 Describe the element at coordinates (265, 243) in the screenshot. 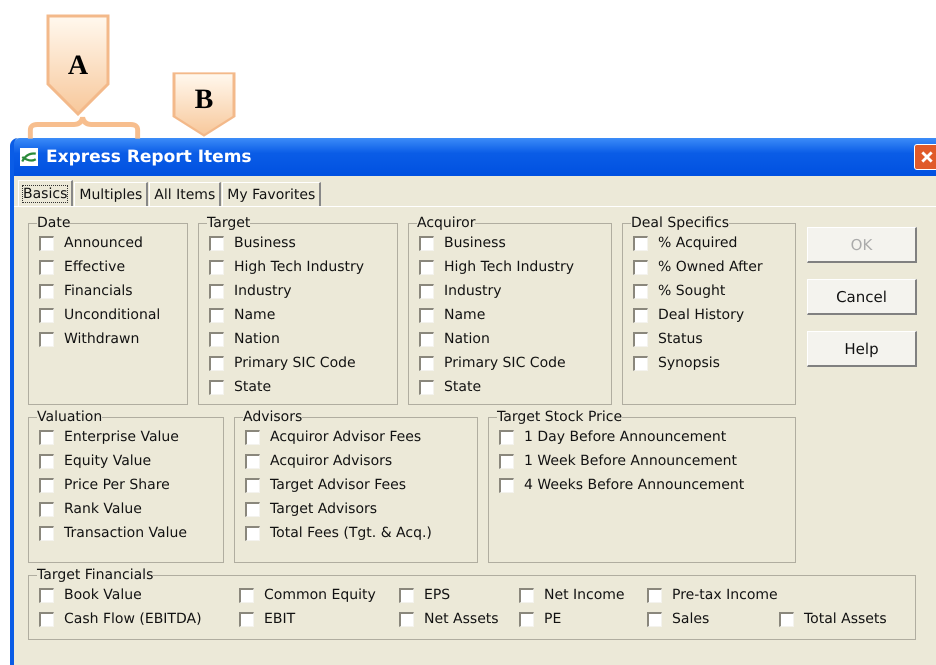

I see `checkbox-label: Business` at that location.